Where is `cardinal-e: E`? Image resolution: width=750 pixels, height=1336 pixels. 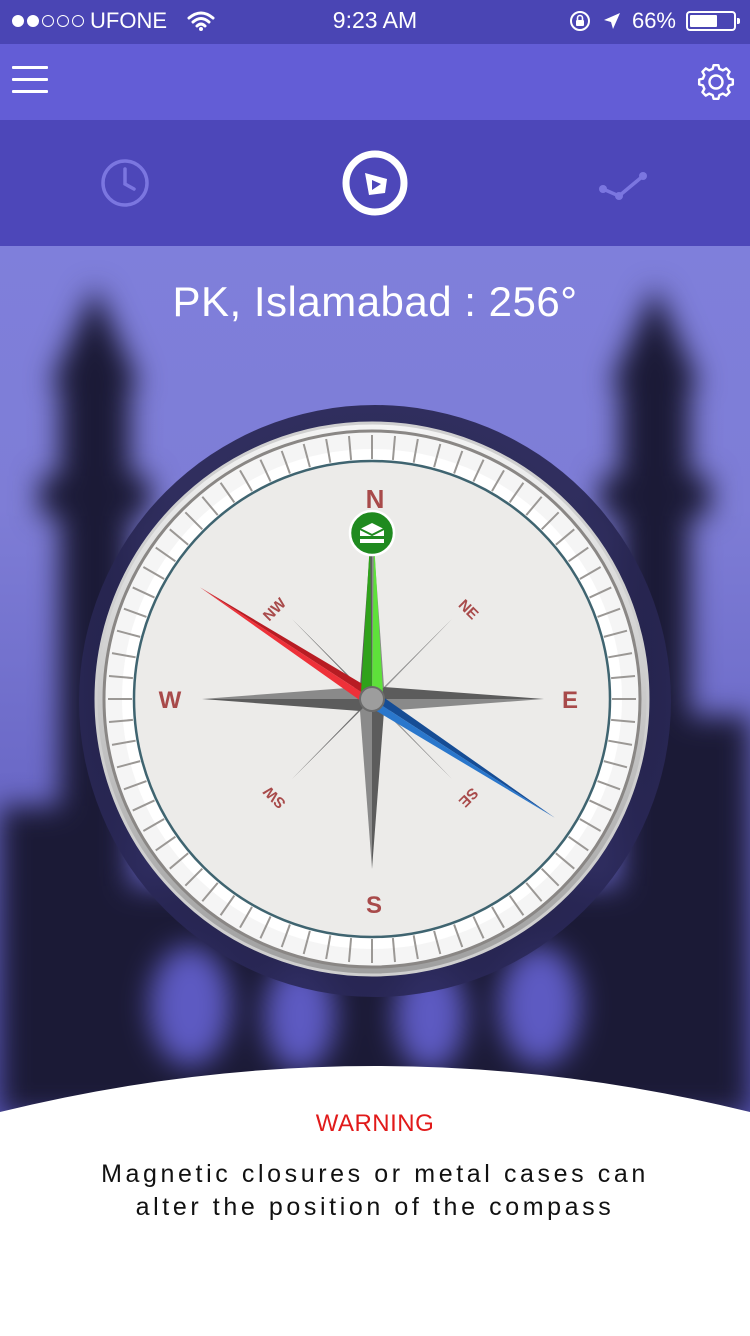 cardinal-e: E is located at coordinates (570, 700).